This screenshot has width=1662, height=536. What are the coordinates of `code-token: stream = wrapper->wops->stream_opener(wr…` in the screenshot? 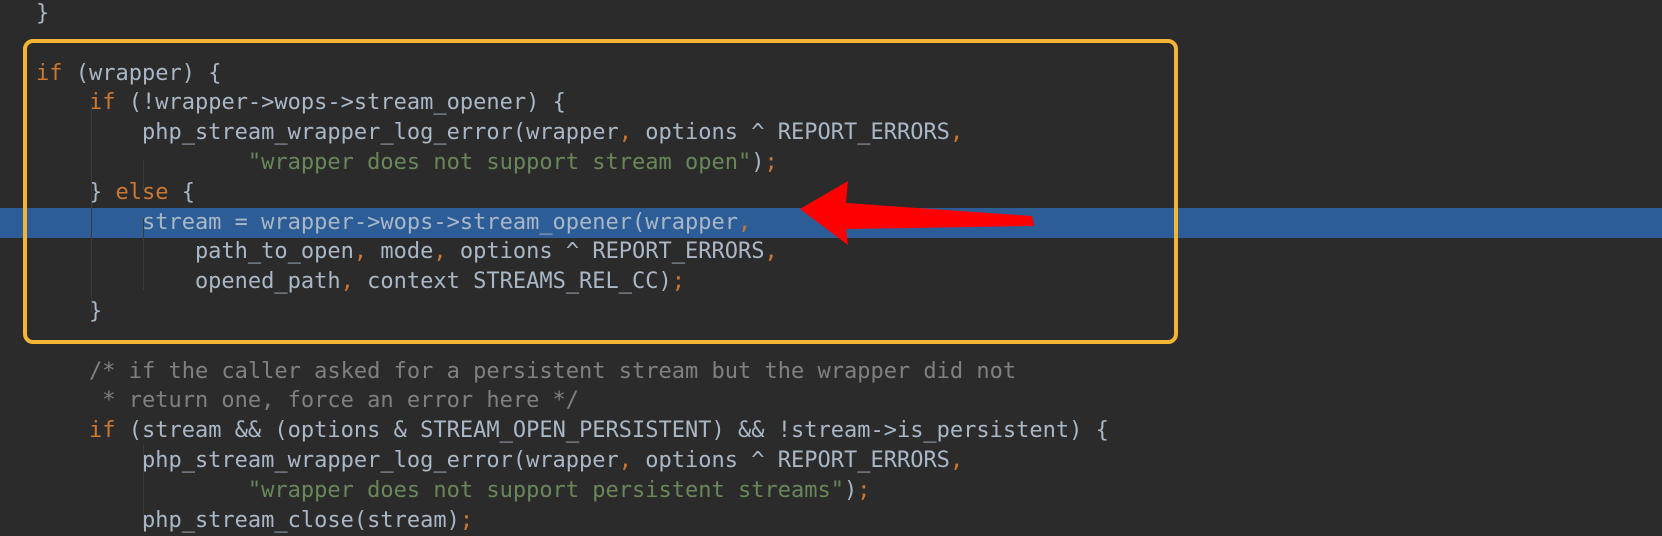 It's located at (387, 222).